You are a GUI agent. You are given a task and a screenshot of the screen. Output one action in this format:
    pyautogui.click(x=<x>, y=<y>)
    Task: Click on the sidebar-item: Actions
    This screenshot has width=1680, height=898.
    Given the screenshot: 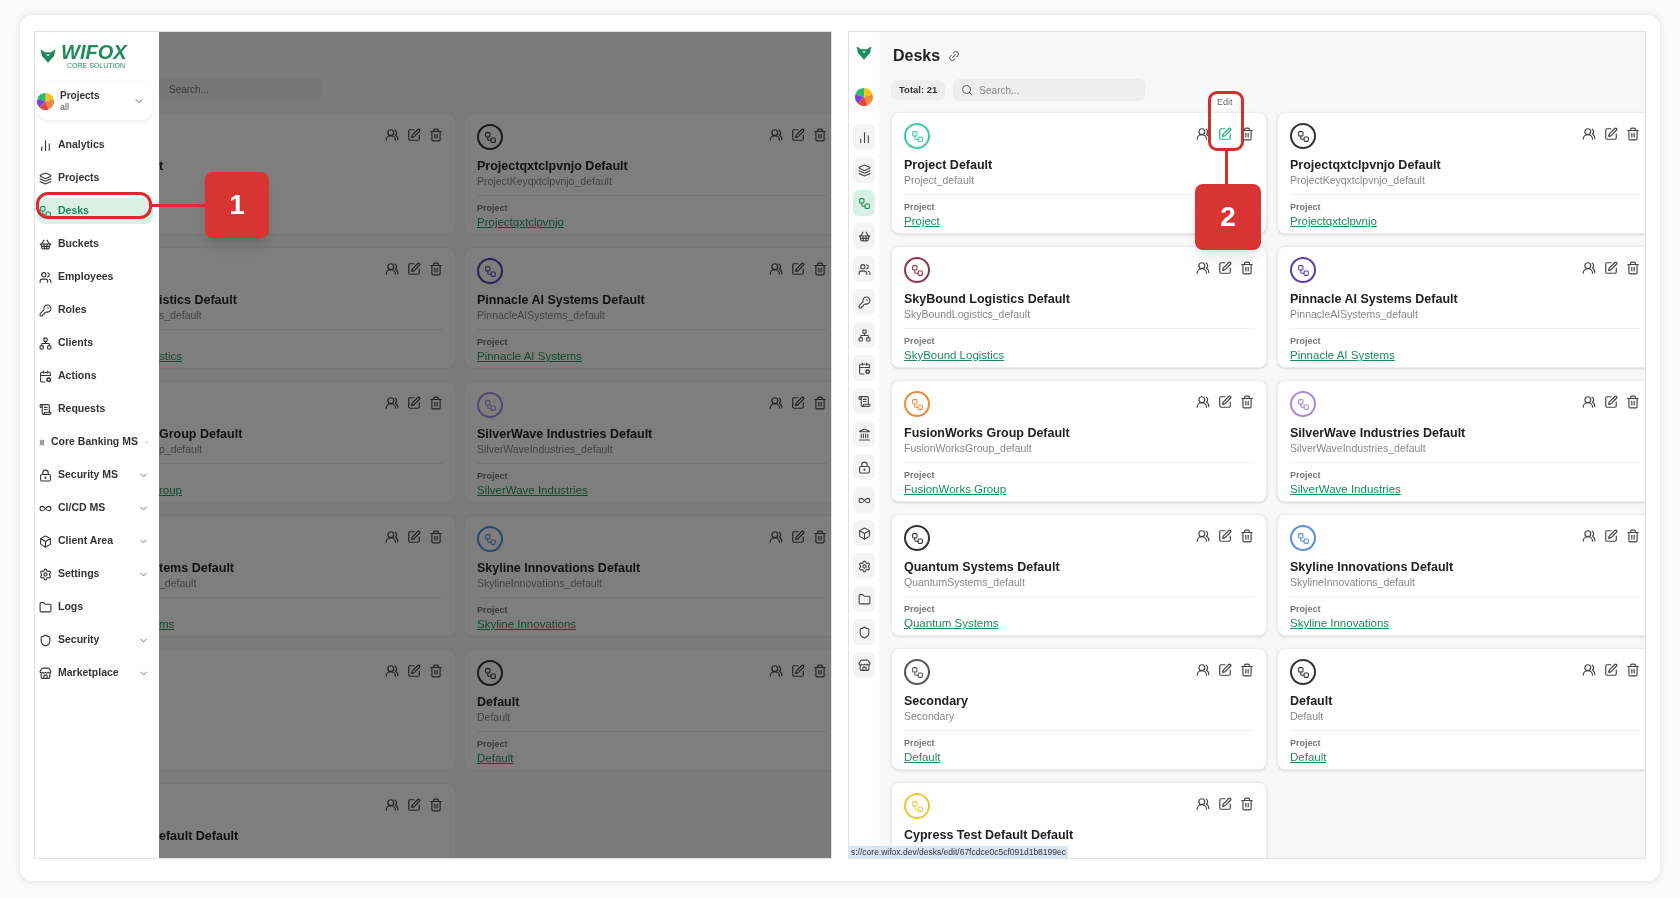 What is the action you would take?
    pyautogui.click(x=95, y=376)
    